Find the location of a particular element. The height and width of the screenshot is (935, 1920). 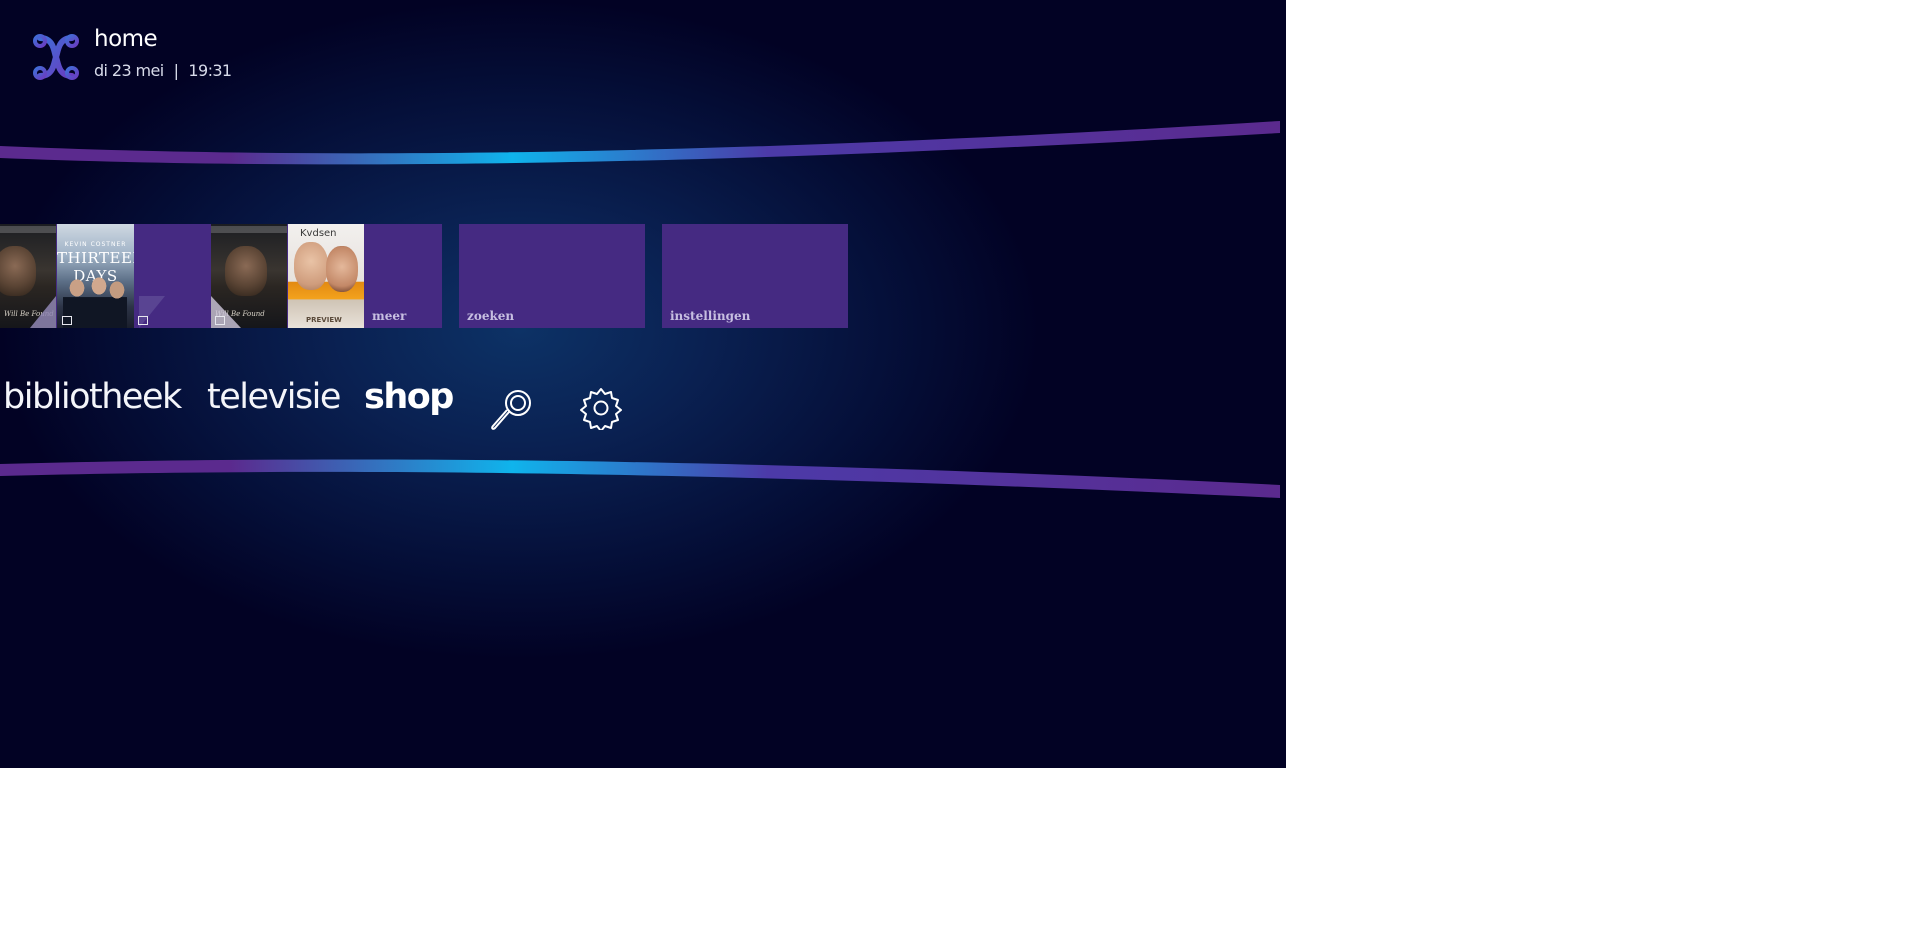

tile-label: zoeken is located at coordinates (491, 316).